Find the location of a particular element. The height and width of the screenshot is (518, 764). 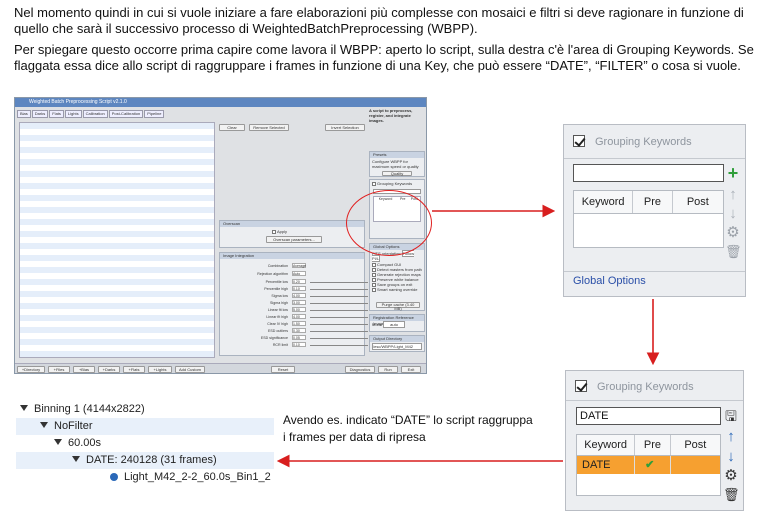

field-sigma-high: Sigma high 3.00 is located at coordinates (295, 303).